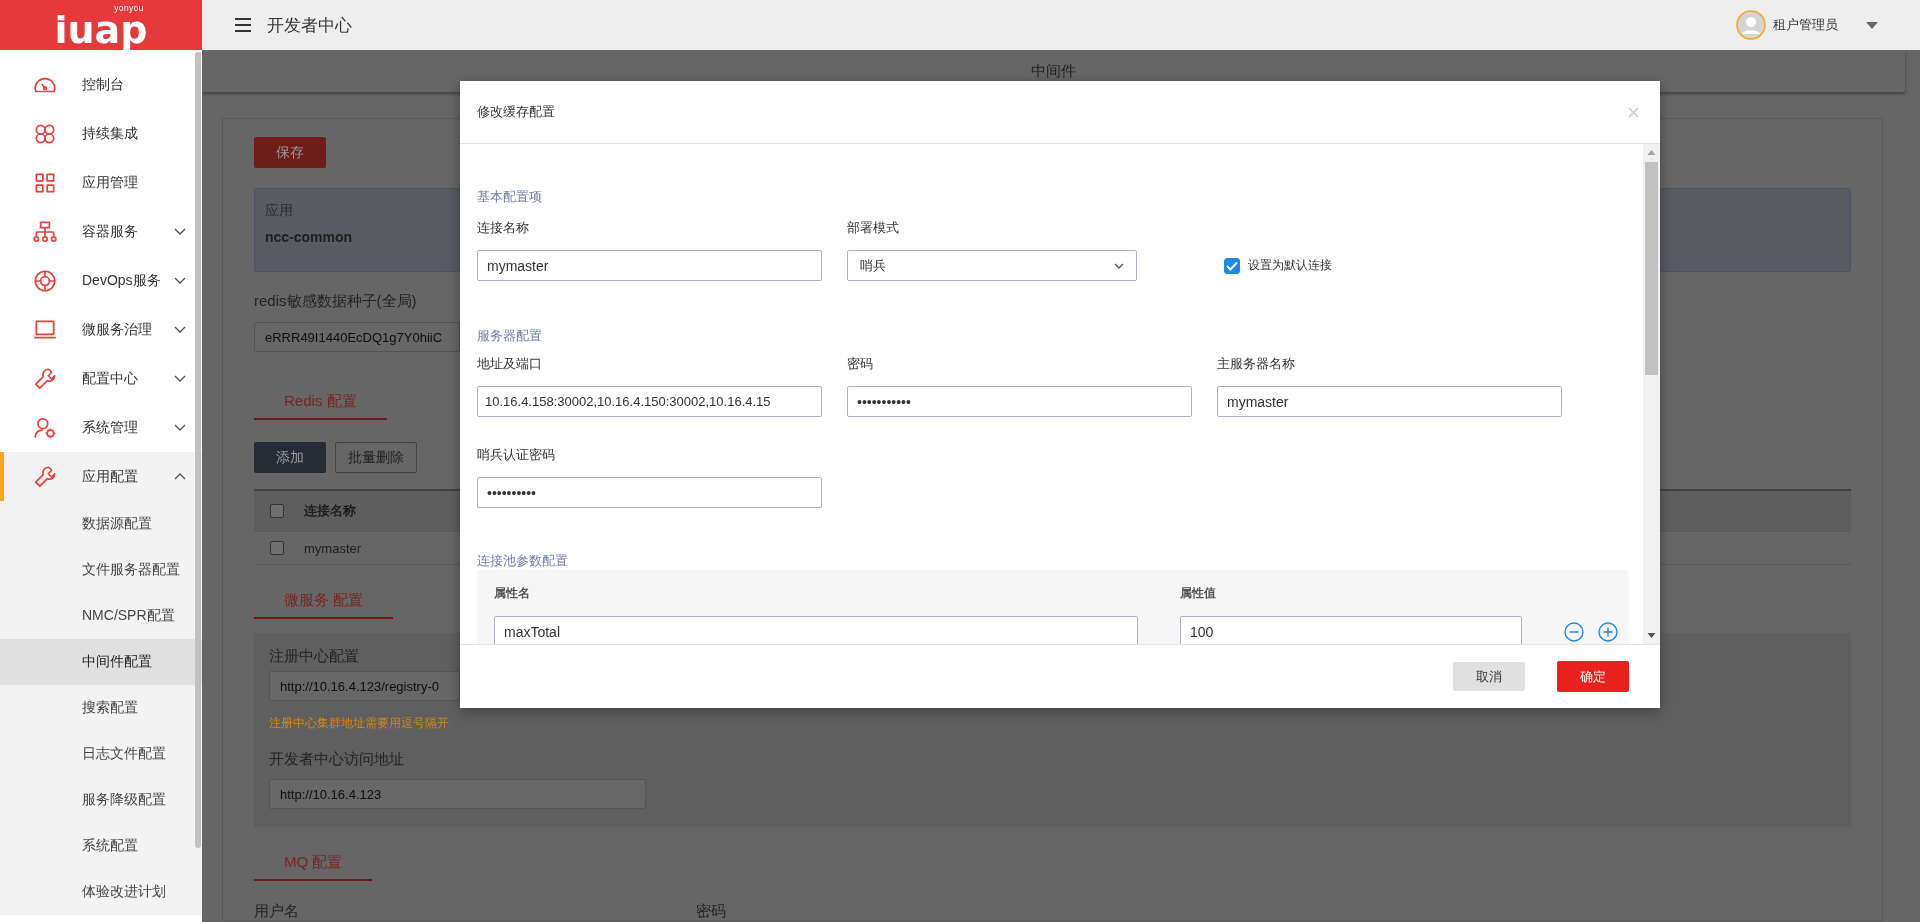  What do you see at coordinates (510, 336) in the screenshot?
I see `section-title: 服务器配置` at bounding box center [510, 336].